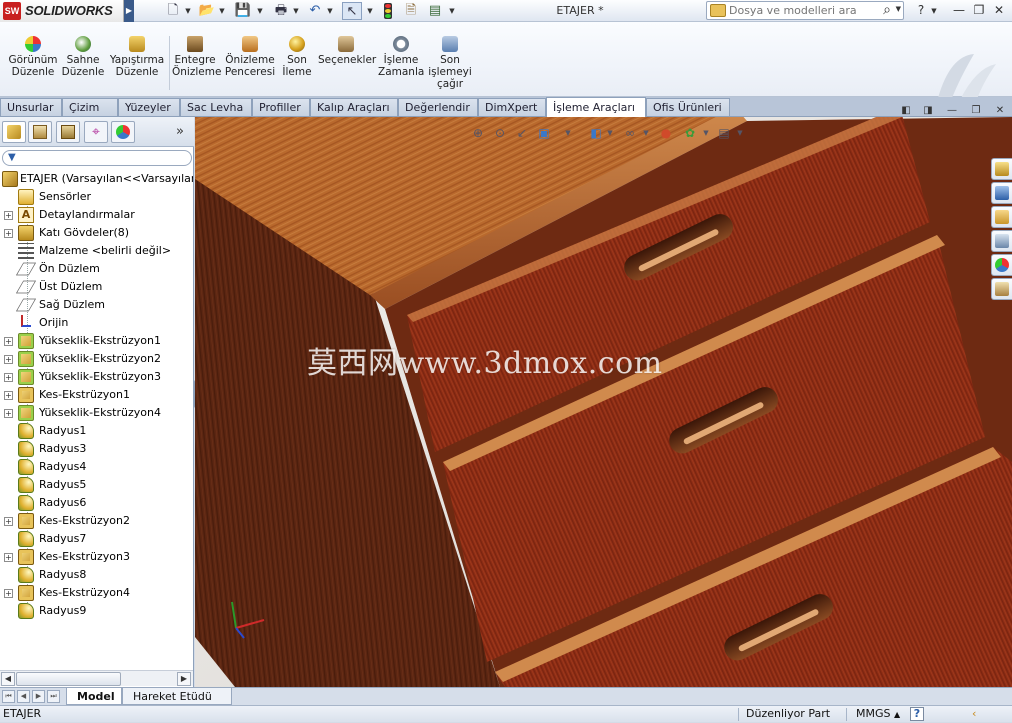 This screenshot has width=1012, height=723. What do you see at coordinates (347, 51) in the screenshot?
I see `options-button: Seçenekler` at bounding box center [347, 51].